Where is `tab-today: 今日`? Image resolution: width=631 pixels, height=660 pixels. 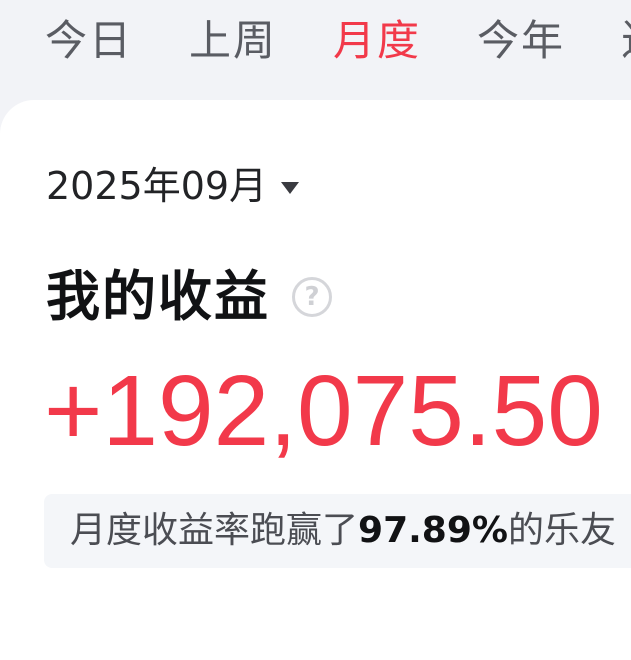 tab-today: 今日 is located at coordinates (89, 41).